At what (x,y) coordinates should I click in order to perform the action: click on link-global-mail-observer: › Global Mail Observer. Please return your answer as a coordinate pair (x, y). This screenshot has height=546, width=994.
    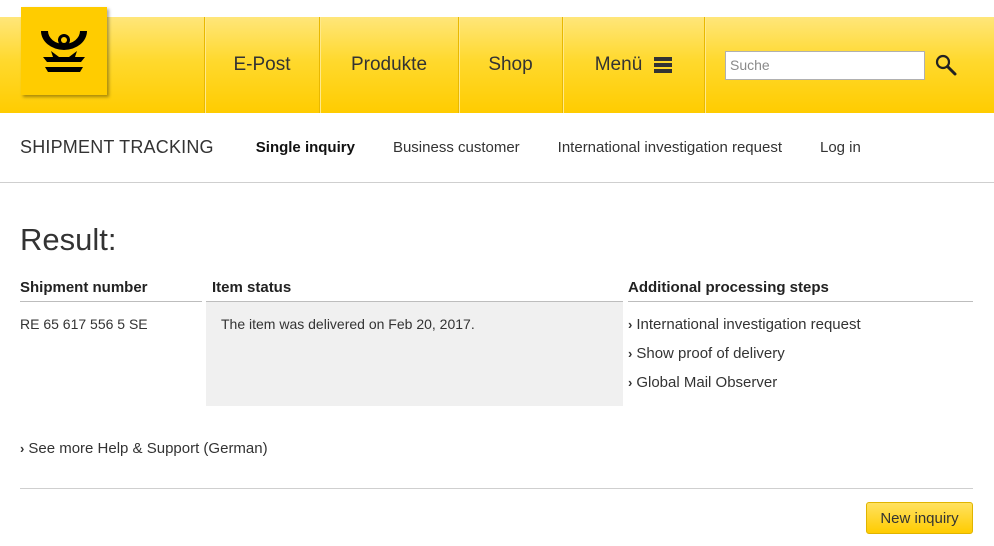
    Looking at the image, I should click on (744, 382).